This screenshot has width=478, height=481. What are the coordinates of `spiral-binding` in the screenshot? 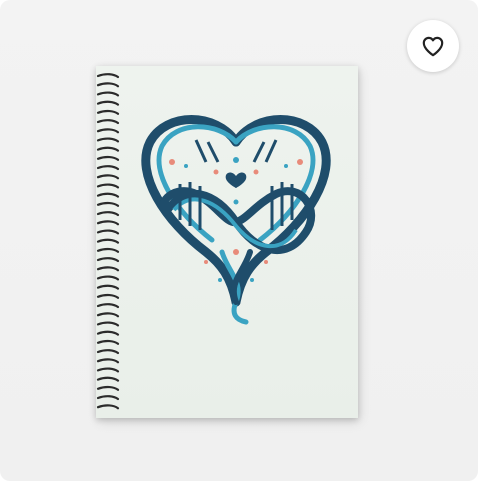 It's located at (108, 241).